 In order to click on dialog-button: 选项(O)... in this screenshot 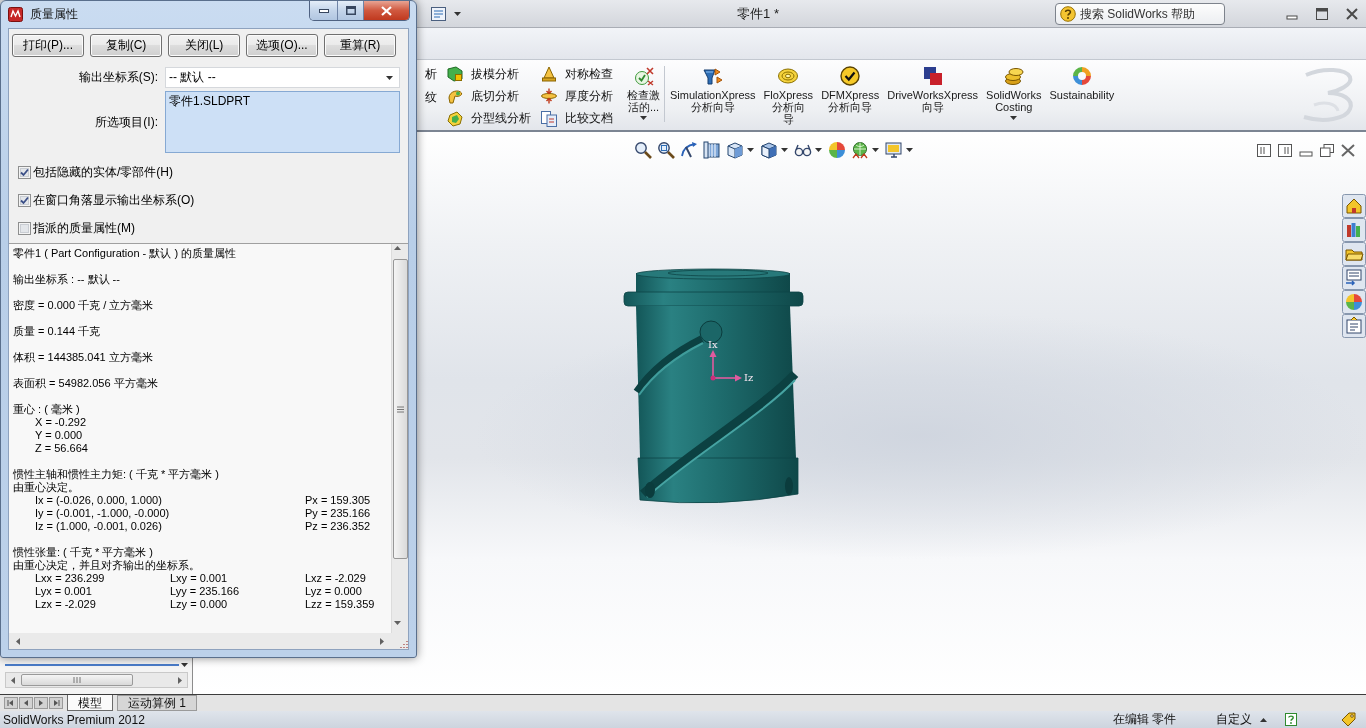, I will do `click(282, 45)`.